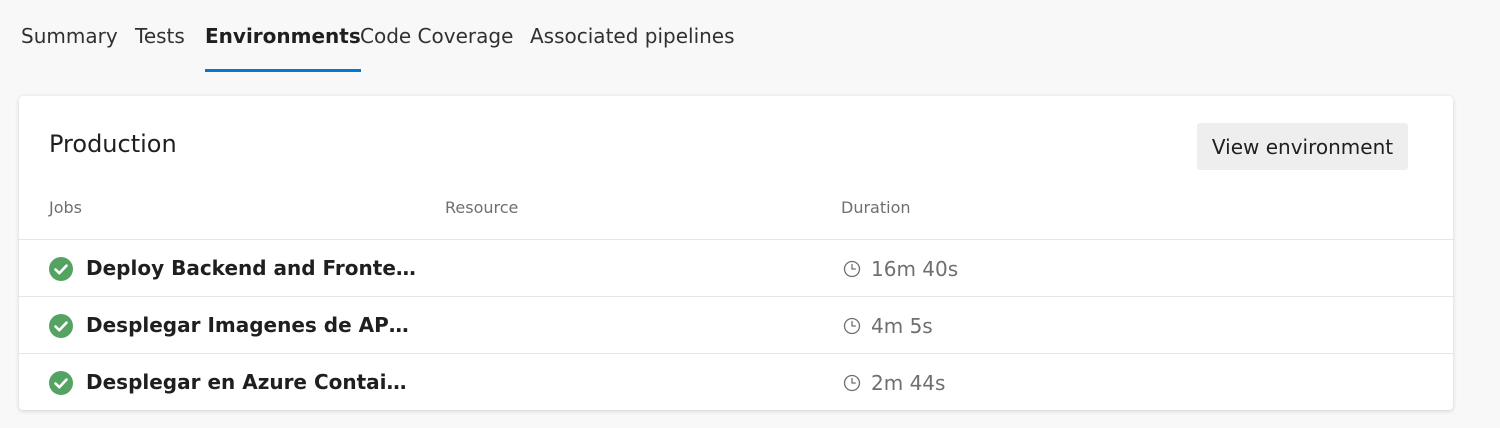 The image size is (1500, 428). Describe the element at coordinates (736, 382) in the screenshot. I see `job-row: Desplegar en Azure Container I... 2m 44s` at that location.